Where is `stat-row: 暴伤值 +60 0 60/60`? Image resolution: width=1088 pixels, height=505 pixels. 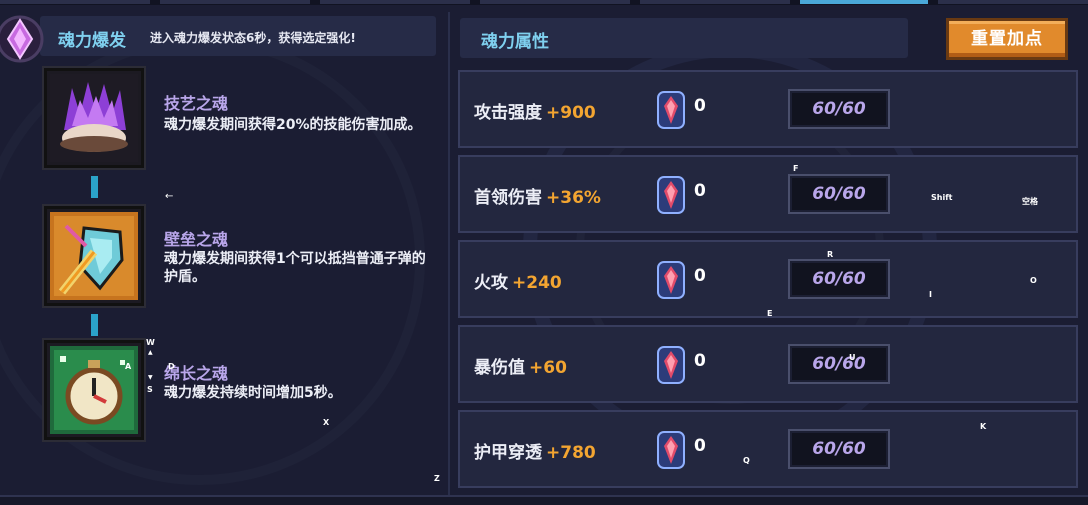 stat-row: 暴伤值 +60 0 60/60 is located at coordinates (768, 364).